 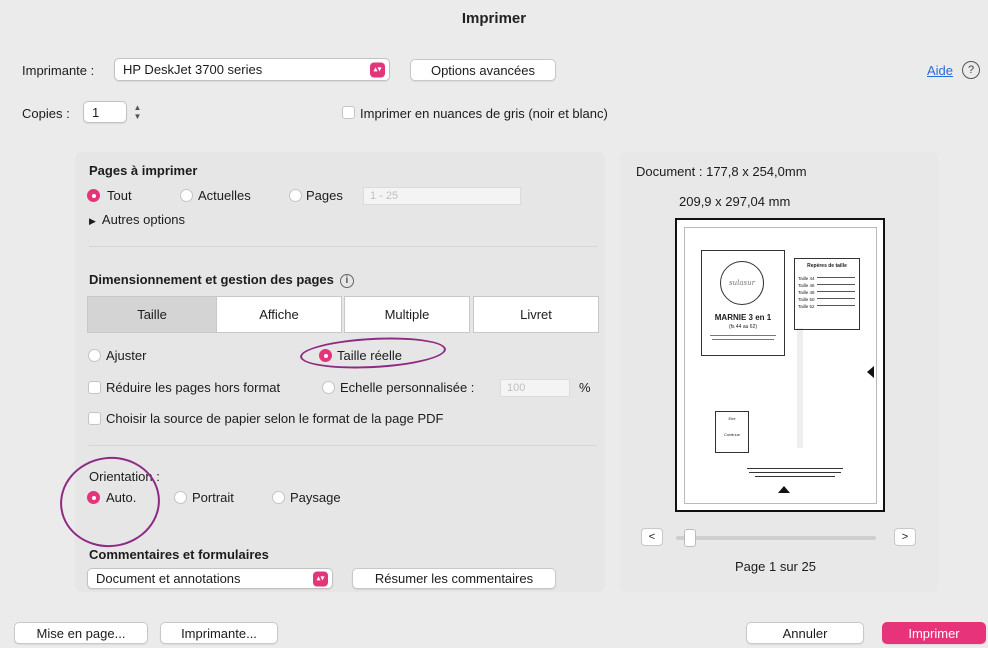 I want to click on help-link: Aide, so click(x=940, y=70).